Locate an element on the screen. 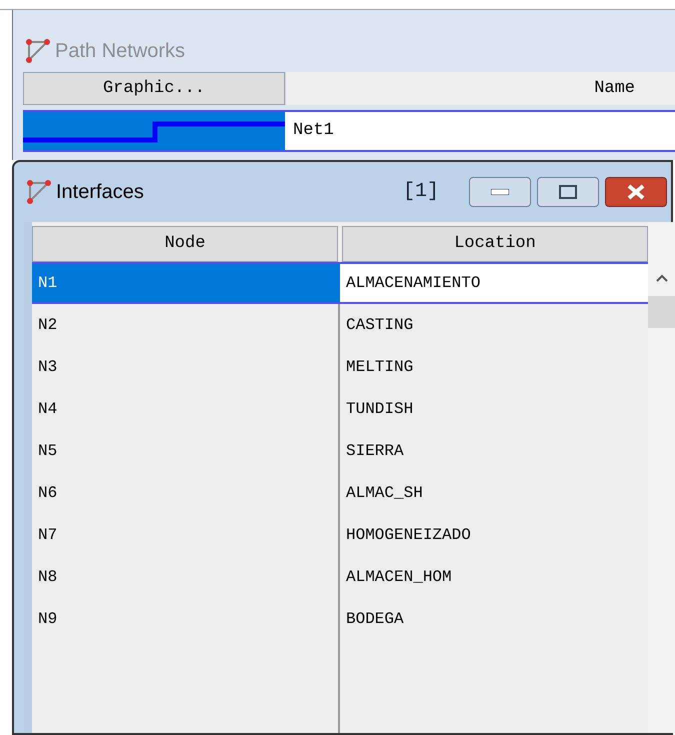 This screenshot has height=735, width=675. table-cell: Net1 is located at coordinates (480, 131).